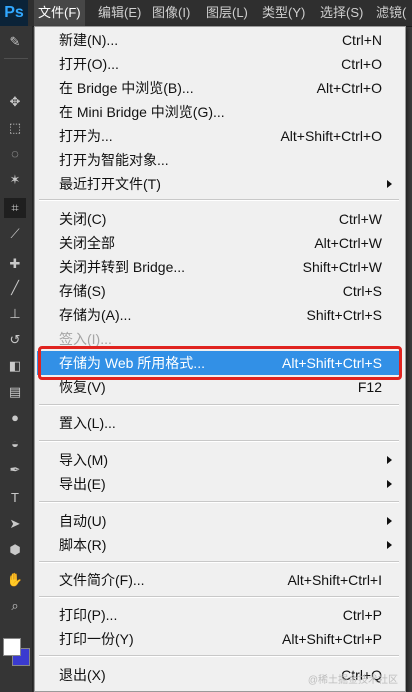  What do you see at coordinates (15, 366) in the screenshot?
I see `eraser-icon: ◧` at bounding box center [15, 366].